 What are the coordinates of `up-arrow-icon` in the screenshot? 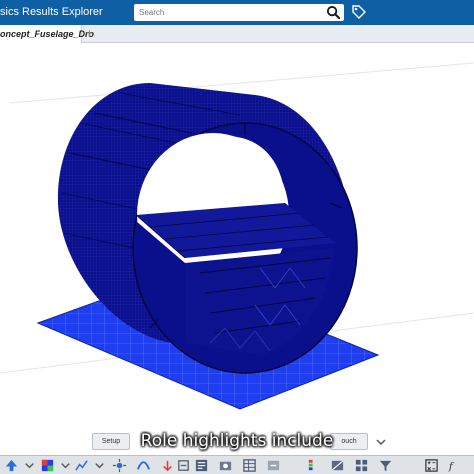 It's located at (11, 465).